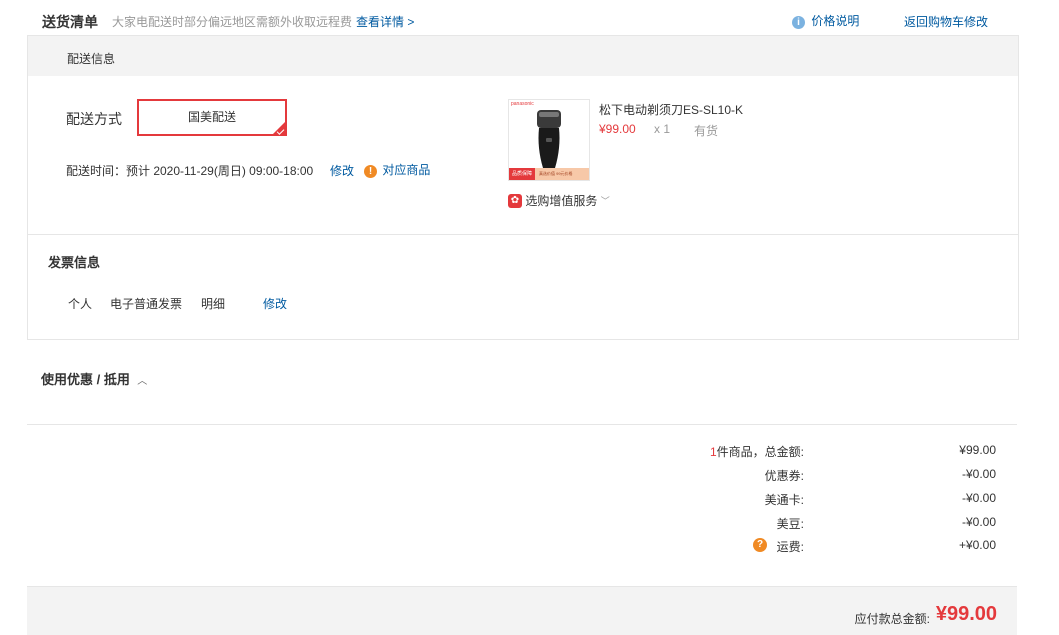 This screenshot has width=1059, height=635. What do you see at coordinates (146, 304) in the screenshot?
I see `invoice-kind: 电子普通发票` at bounding box center [146, 304].